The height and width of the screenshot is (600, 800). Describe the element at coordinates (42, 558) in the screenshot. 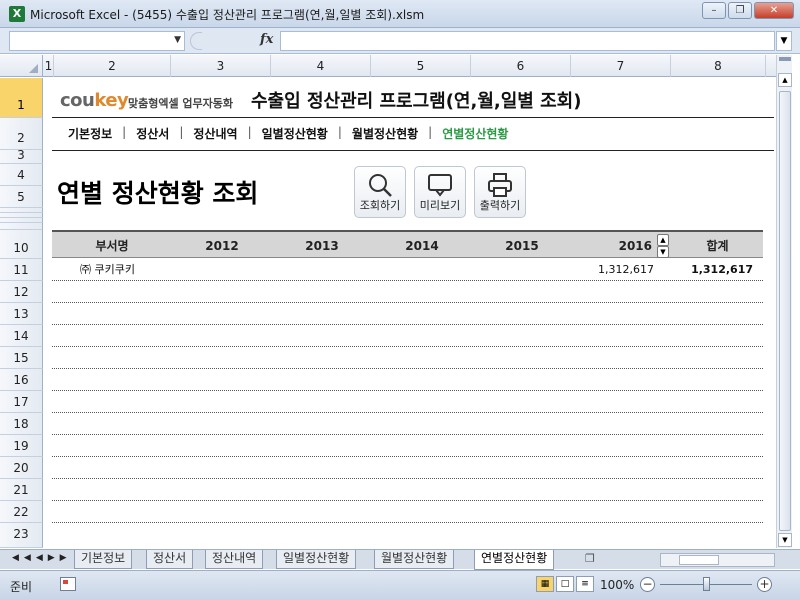

I see `tab-navigation-icon: ◀◀◀▶▶` at that location.